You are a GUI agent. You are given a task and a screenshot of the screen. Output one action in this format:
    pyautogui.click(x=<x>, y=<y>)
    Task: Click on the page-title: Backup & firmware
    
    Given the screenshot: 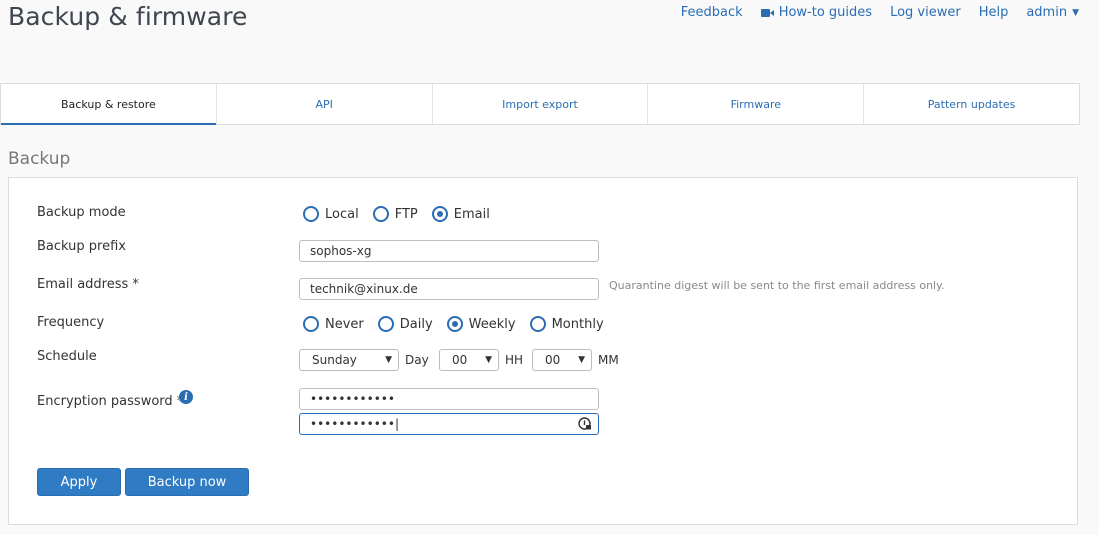 What is the action you would take?
    pyautogui.click(x=128, y=16)
    